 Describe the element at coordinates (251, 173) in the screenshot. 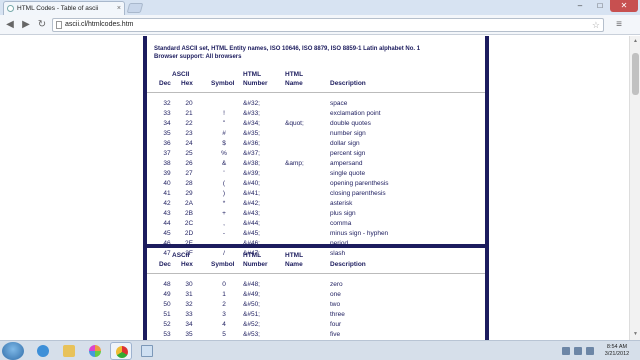

I see `html-number-cell: &#39;` at that location.